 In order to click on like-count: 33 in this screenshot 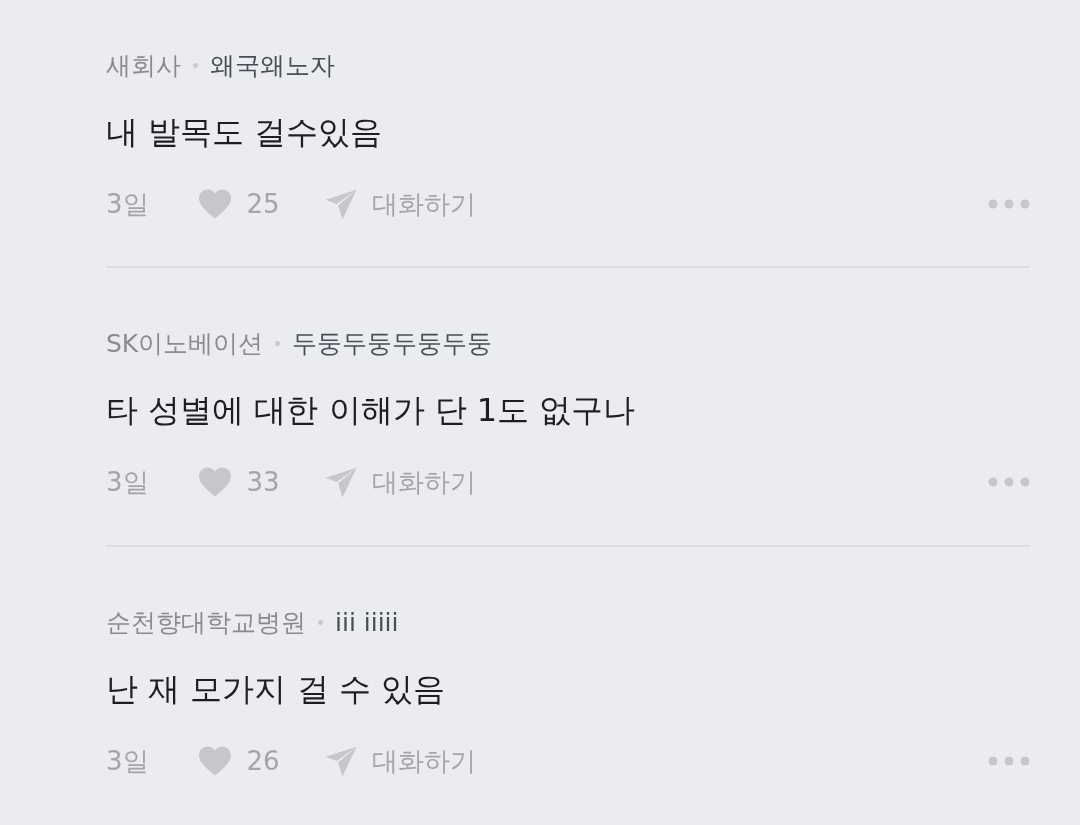, I will do `click(263, 482)`.